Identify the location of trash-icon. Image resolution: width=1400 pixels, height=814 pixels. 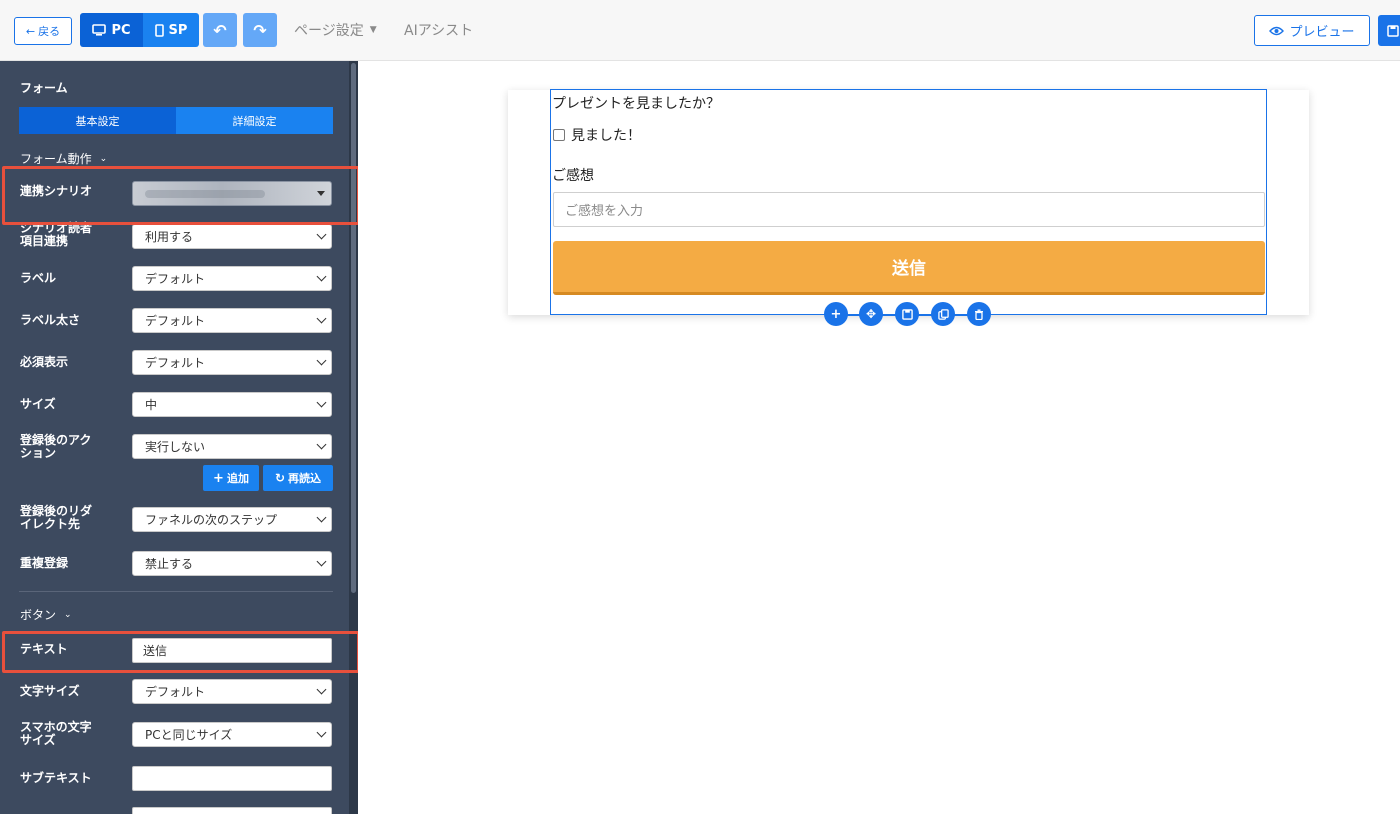
(979, 314).